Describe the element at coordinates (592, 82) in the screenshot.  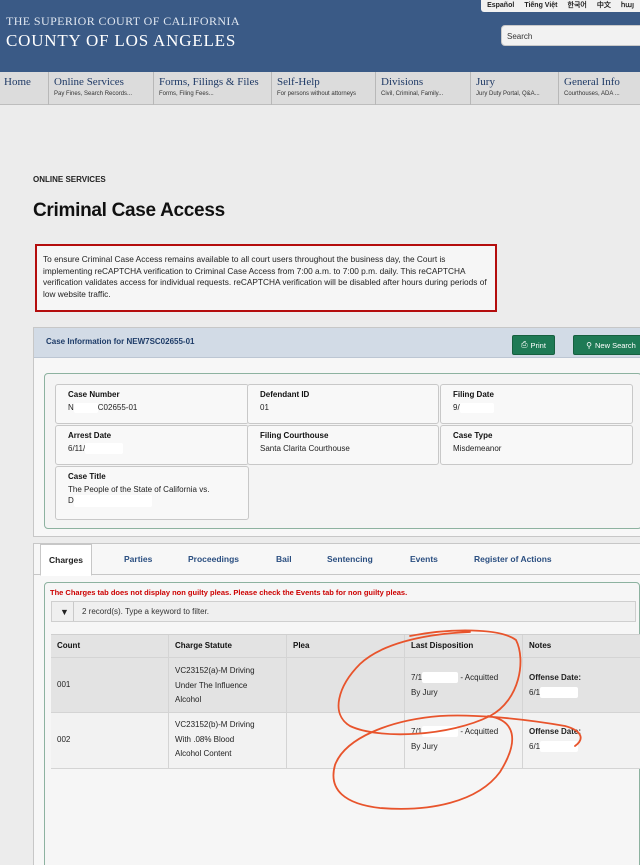
I see `nav-general-info-title: General Info` at that location.